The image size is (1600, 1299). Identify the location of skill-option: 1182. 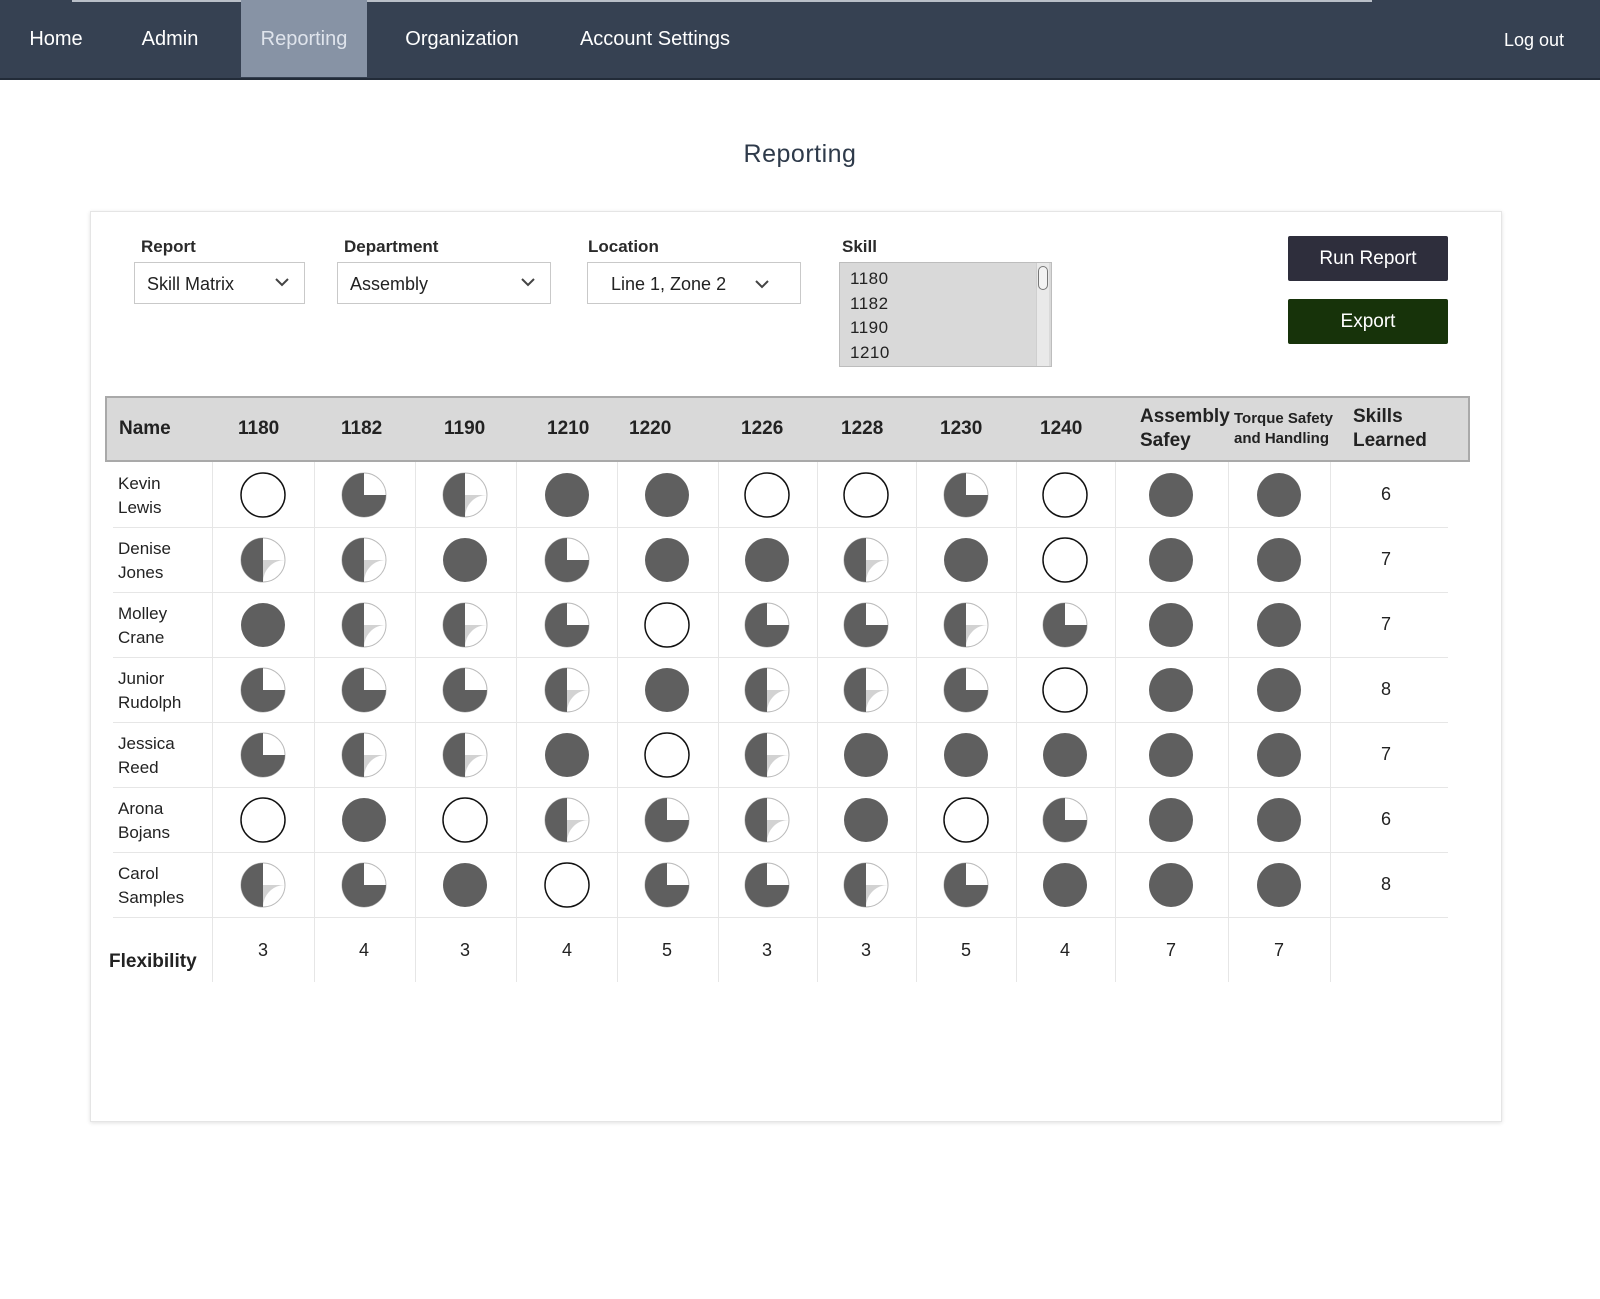
(869, 304).